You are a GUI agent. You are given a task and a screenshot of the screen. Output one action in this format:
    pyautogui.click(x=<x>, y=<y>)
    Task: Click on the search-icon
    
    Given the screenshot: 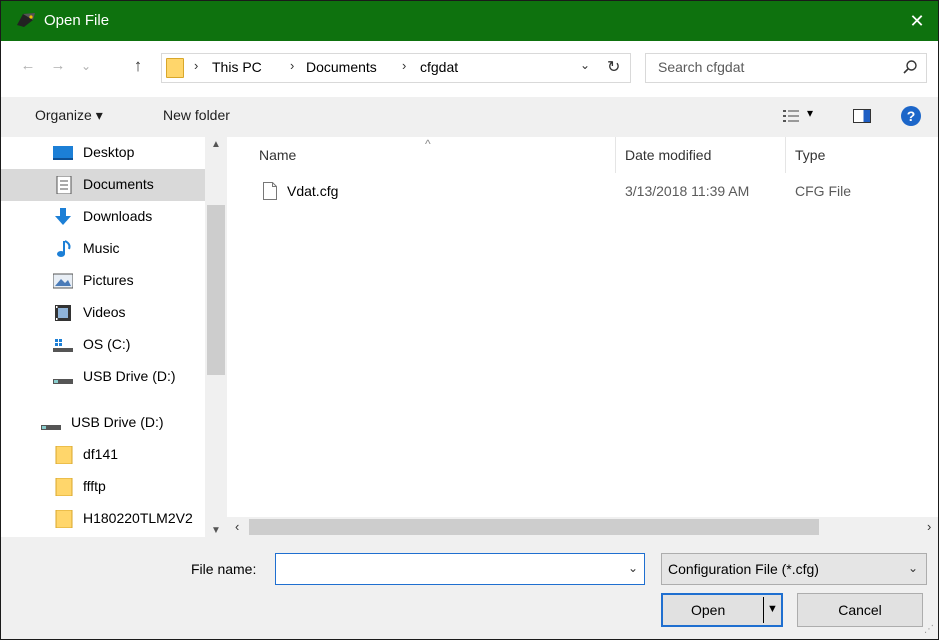 What is the action you would take?
    pyautogui.click(x=910, y=67)
    